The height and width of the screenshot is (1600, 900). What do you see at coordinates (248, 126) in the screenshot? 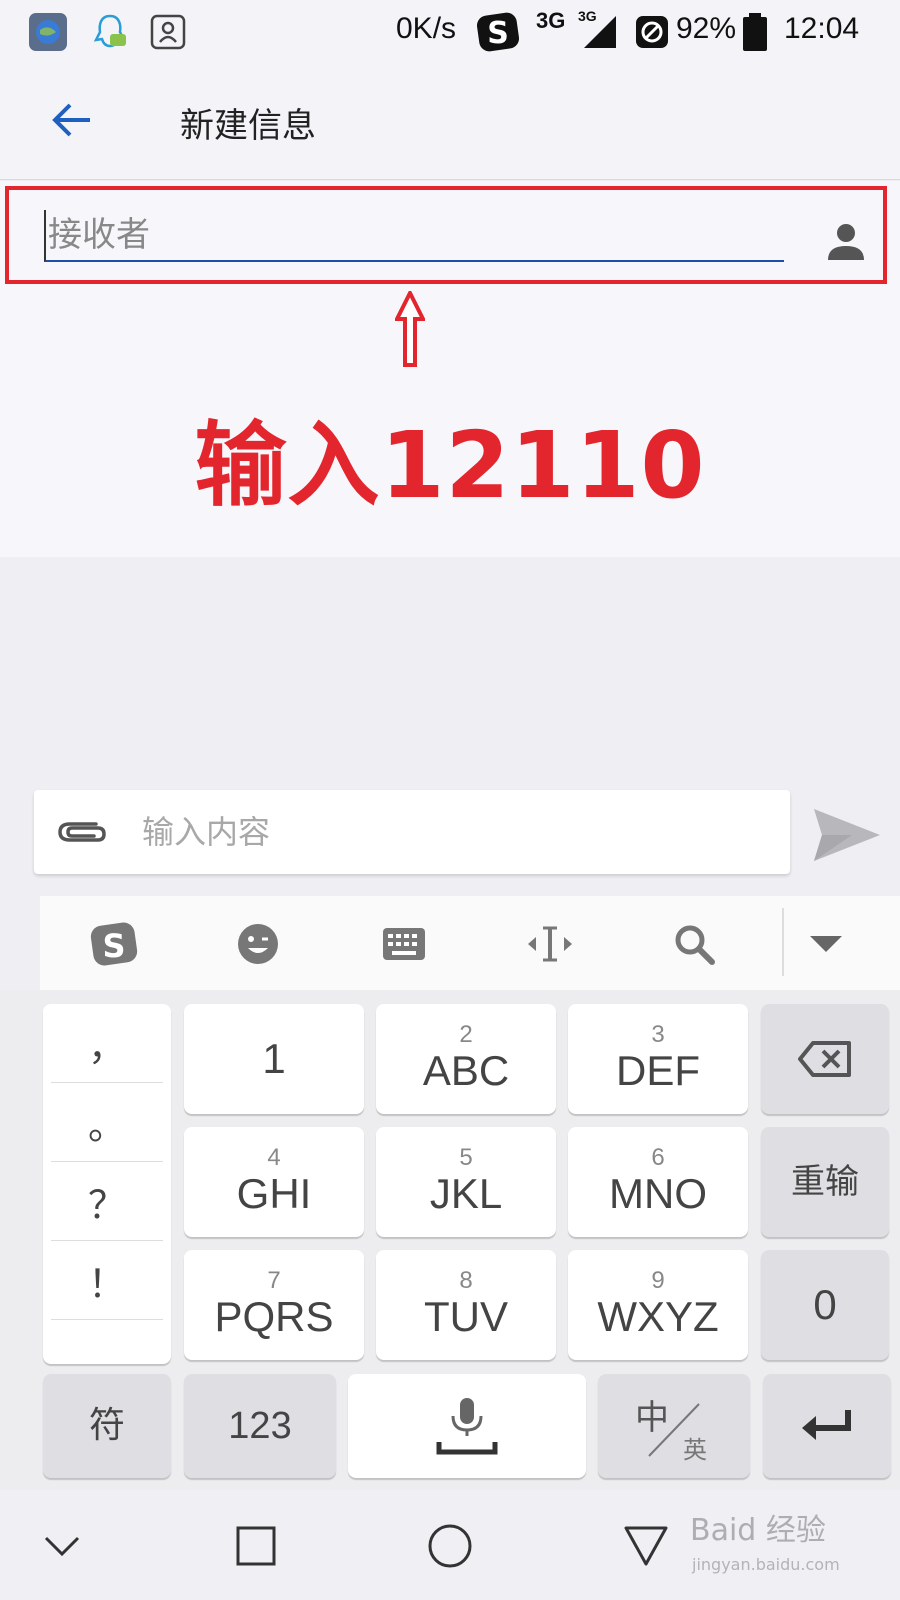
I see `page-title: 新建信息` at bounding box center [248, 126].